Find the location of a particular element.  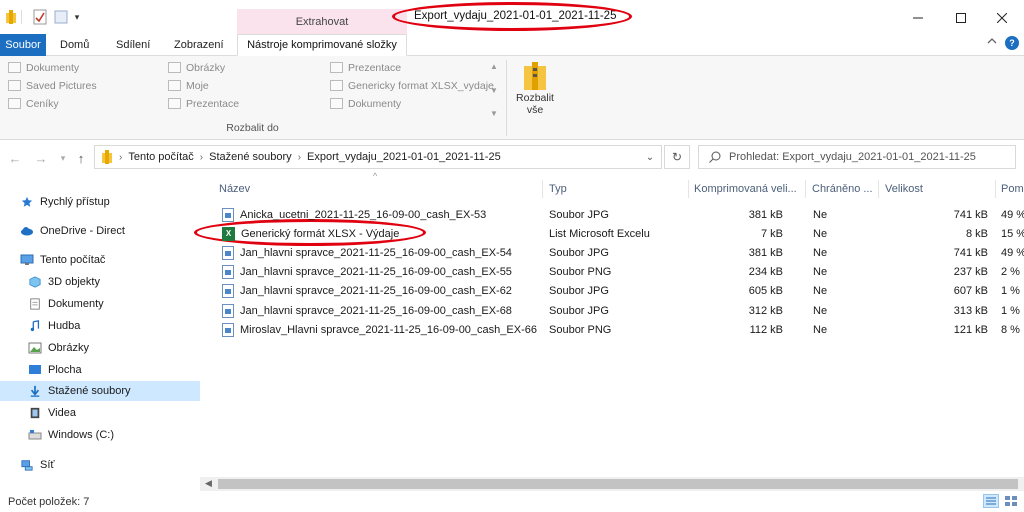

column-header-type: Typ is located at coordinates (558, 189).